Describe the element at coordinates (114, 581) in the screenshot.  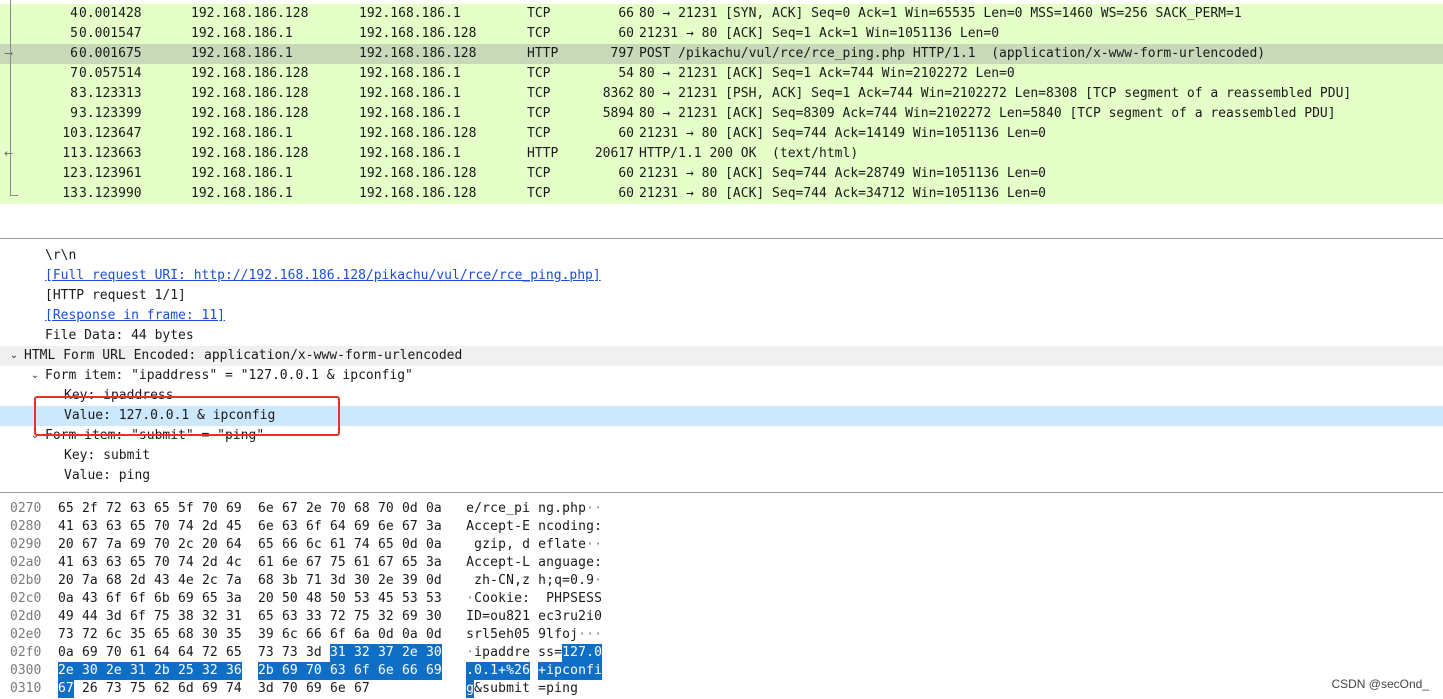
I see `hex-byte: 68` at that location.